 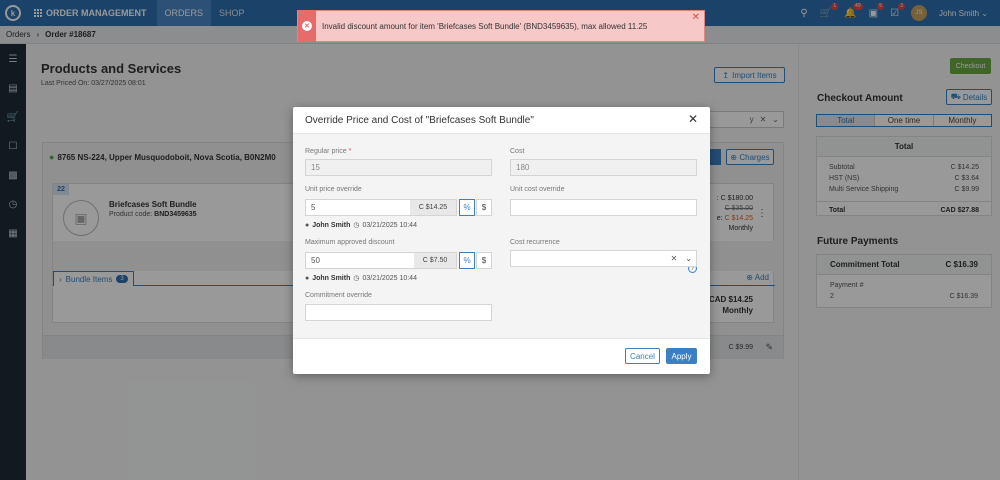 I want to click on regular-price-label: Regular price *, so click(x=328, y=151).